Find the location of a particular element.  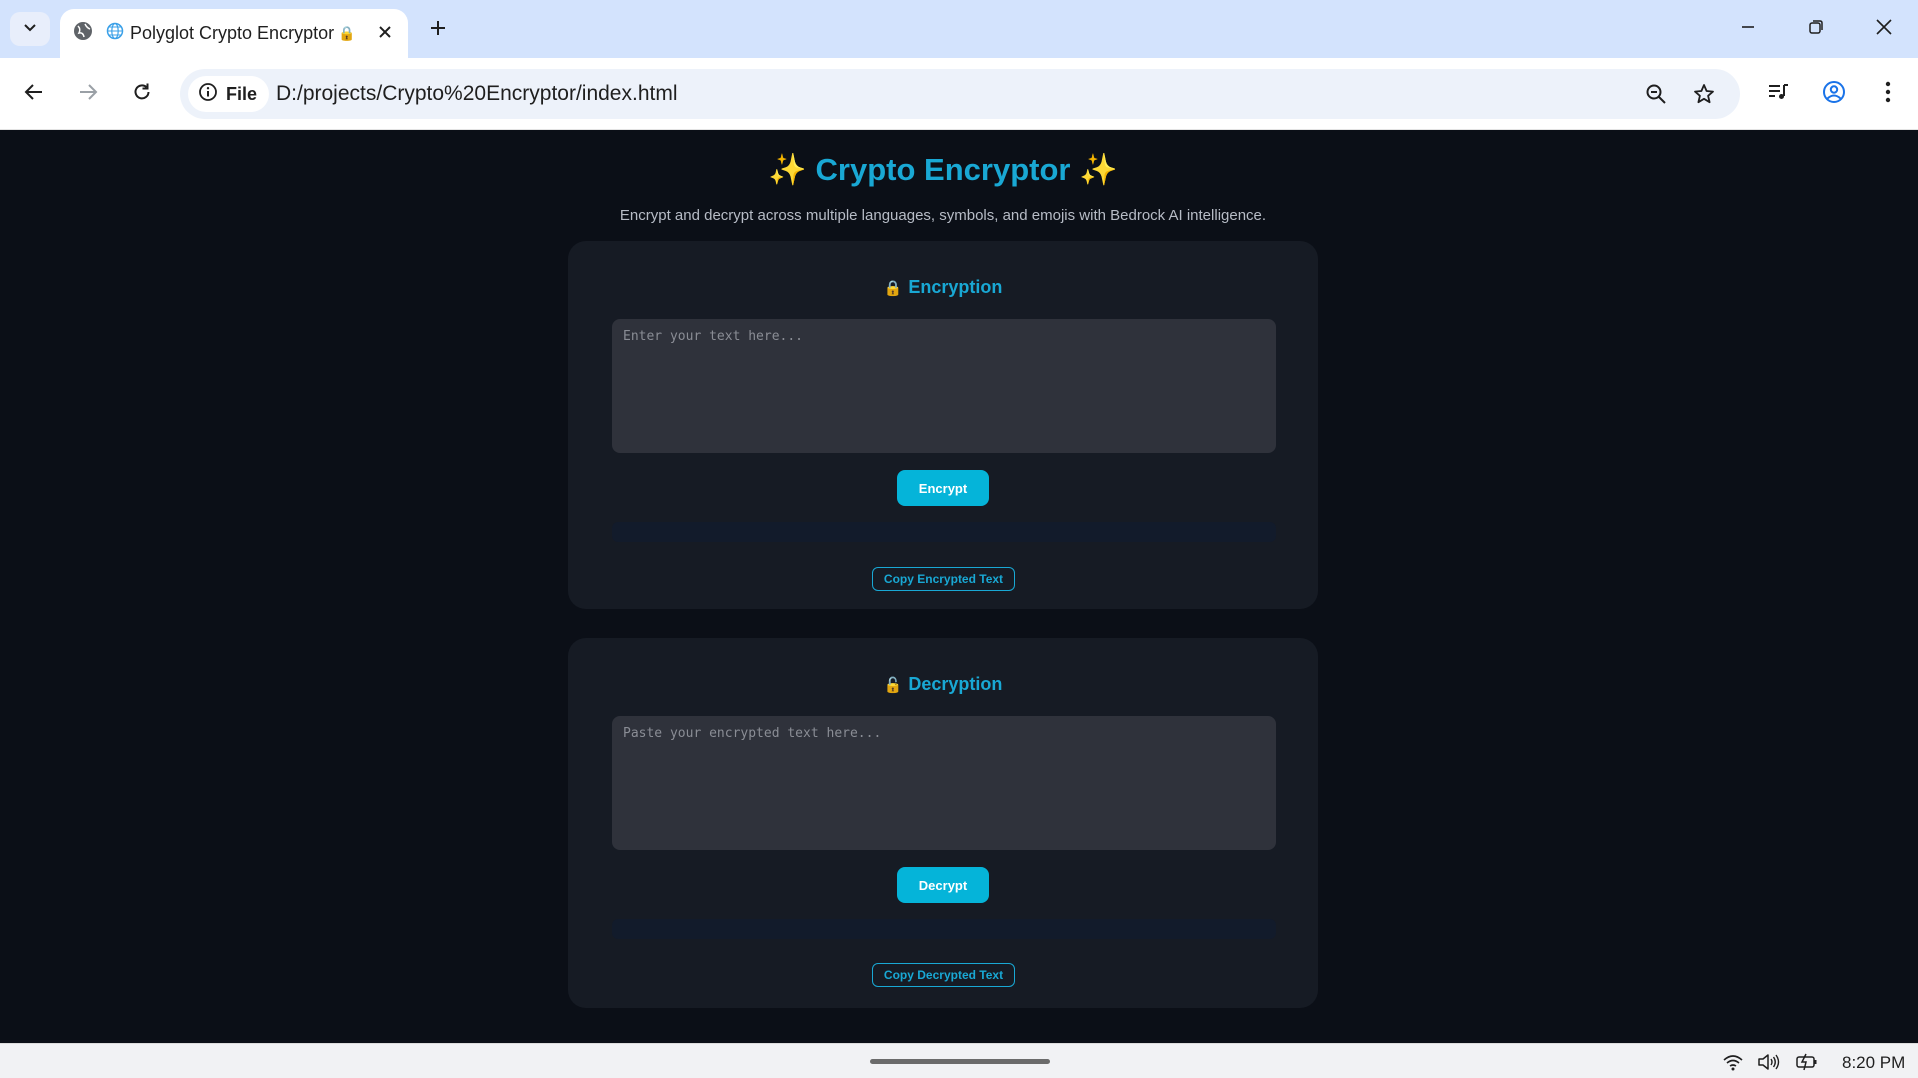

info-icon is located at coordinates (208, 94).